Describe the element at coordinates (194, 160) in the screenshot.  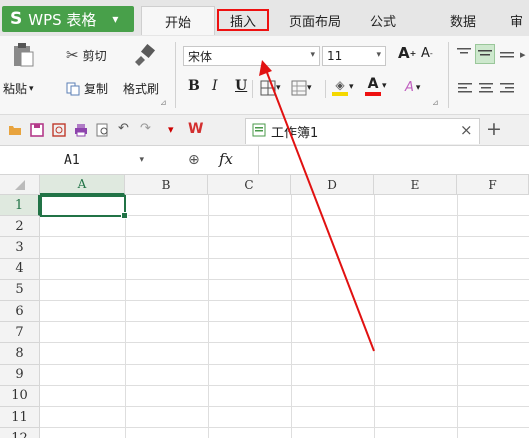
I see `zoom-icon: ⊕` at that location.